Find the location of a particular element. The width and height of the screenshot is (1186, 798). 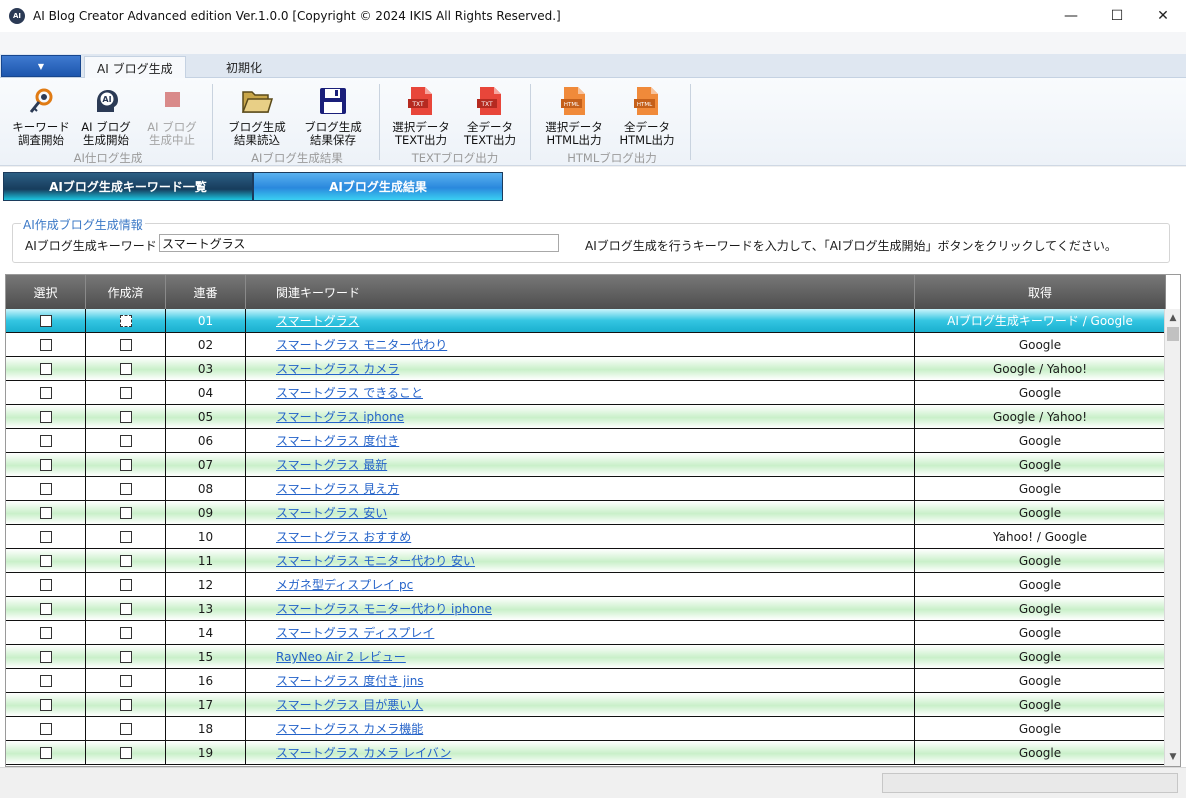

ai-blog-generate-stop-button: AI ブログ 生成中止 is located at coordinates (172, 115).